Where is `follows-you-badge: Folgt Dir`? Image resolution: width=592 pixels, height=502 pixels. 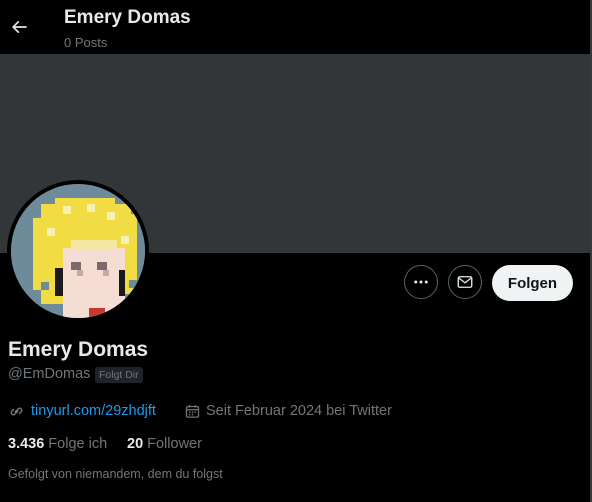
follows-you-badge: Folgt Dir is located at coordinates (119, 375).